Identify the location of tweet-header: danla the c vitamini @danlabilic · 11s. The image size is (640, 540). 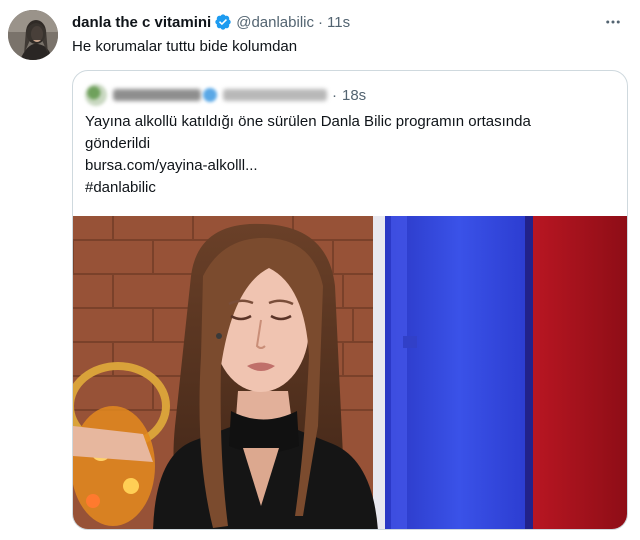
(211, 22).